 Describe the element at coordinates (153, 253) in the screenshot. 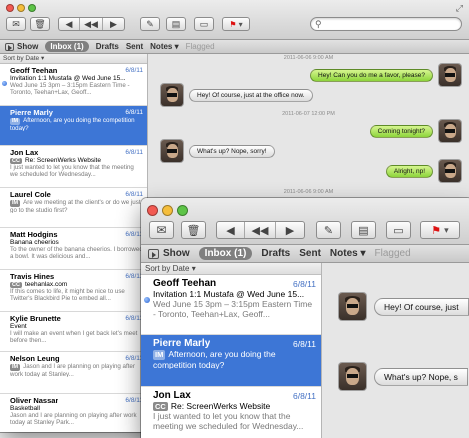

I see `disclosure-icon` at that location.